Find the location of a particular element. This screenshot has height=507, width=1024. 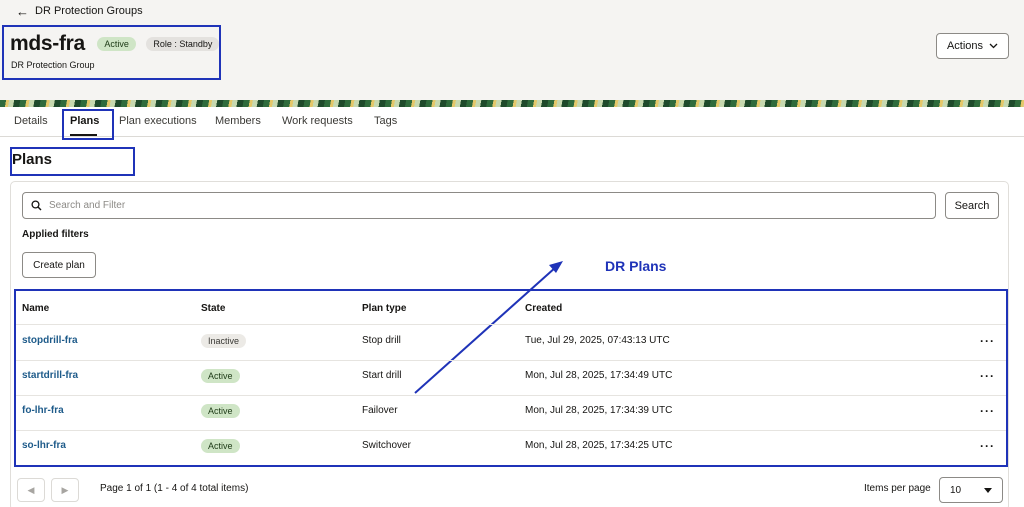

previous-page-button: ◀ is located at coordinates (31, 490).